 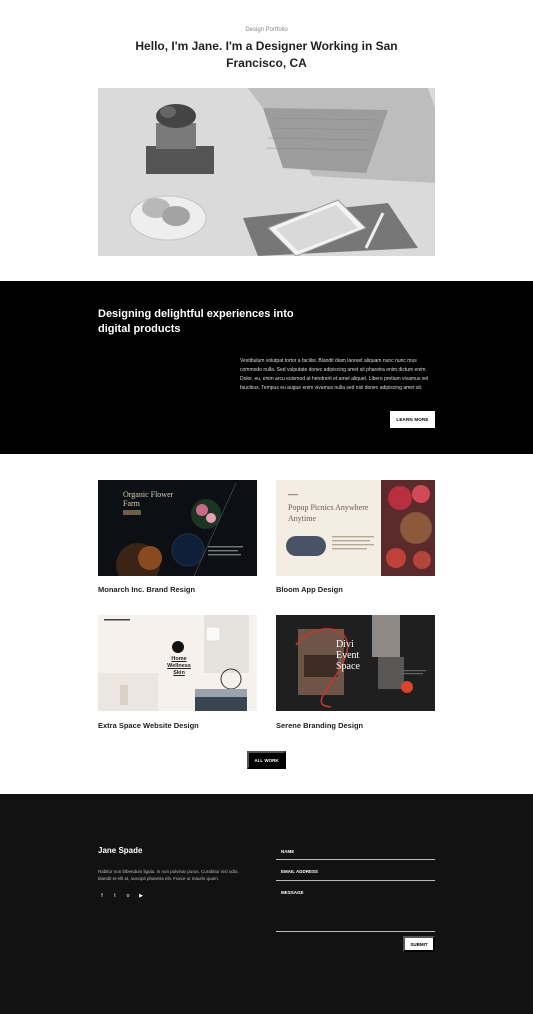 I want to click on instagram-icon: o, so click(x=128, y=896).